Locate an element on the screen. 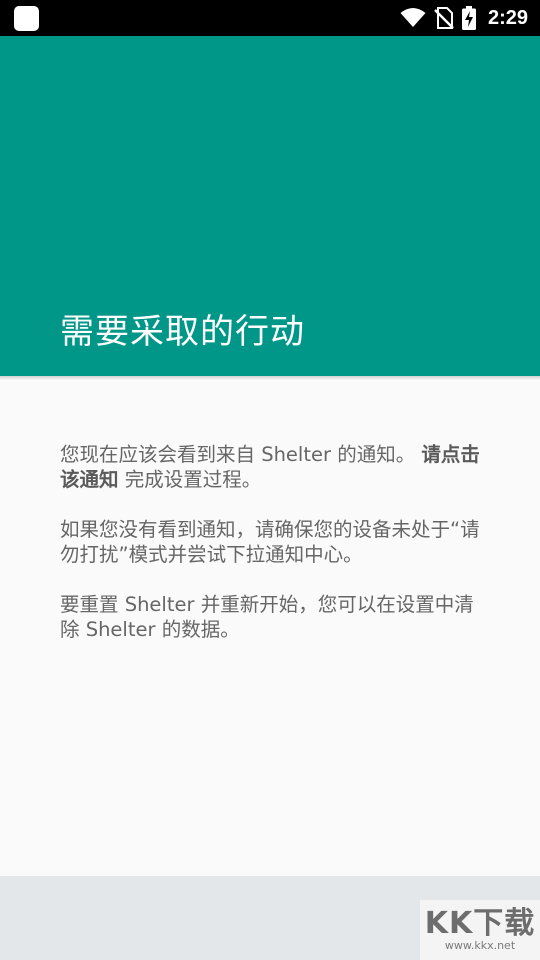  watermark: KK下载 www.kkx.net is located at coordinates (480, 930).